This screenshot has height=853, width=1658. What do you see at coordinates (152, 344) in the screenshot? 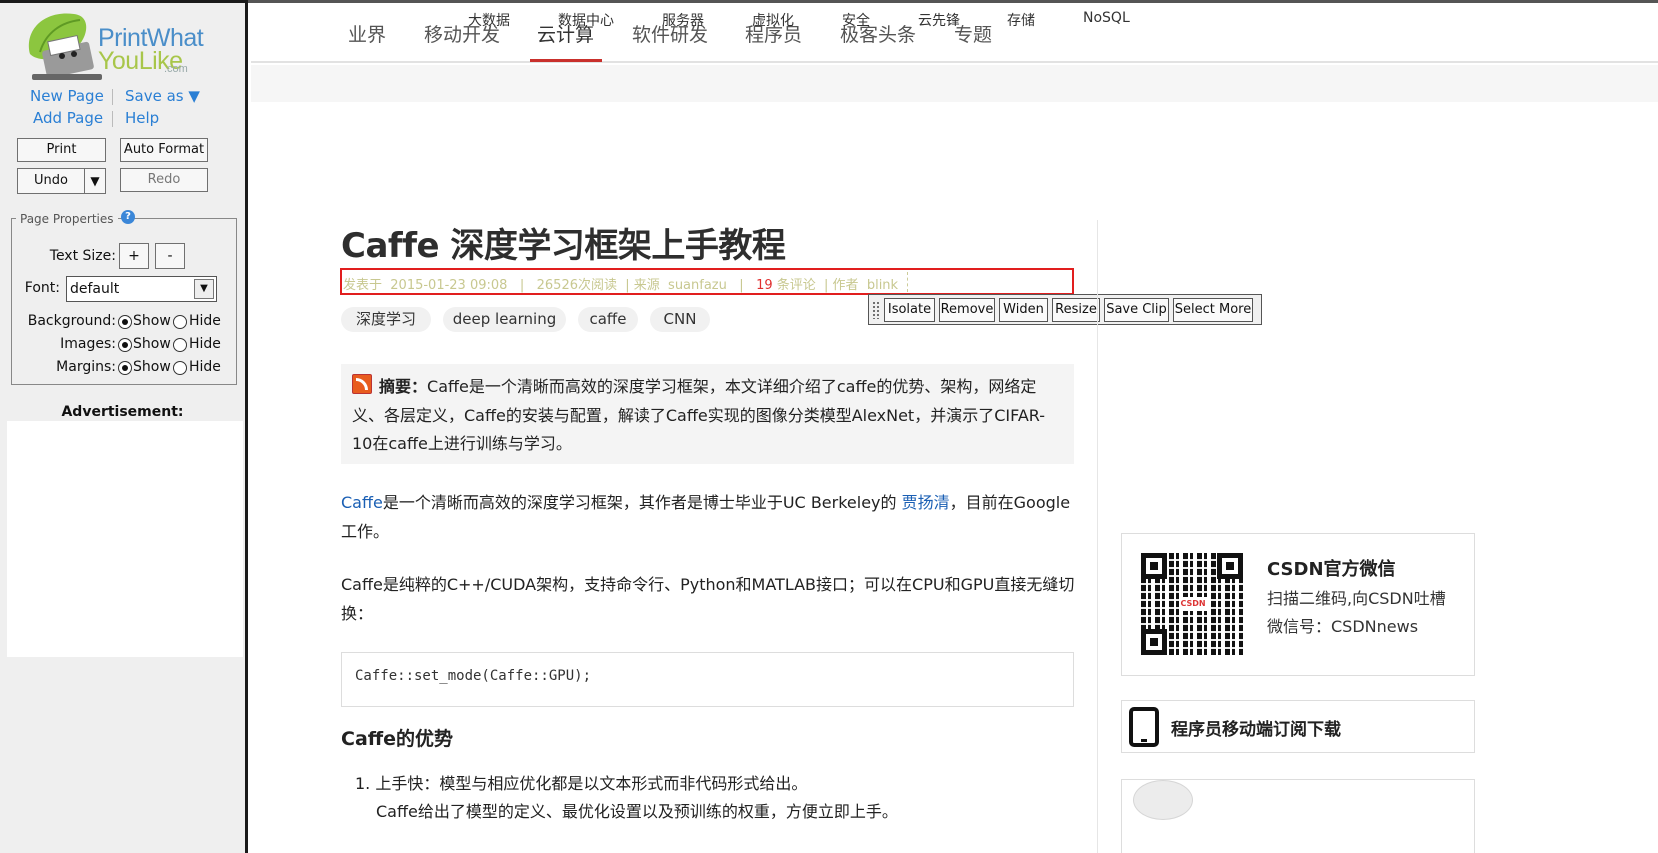
I see `images-show-label: Show` at bounding box center [152, 344].